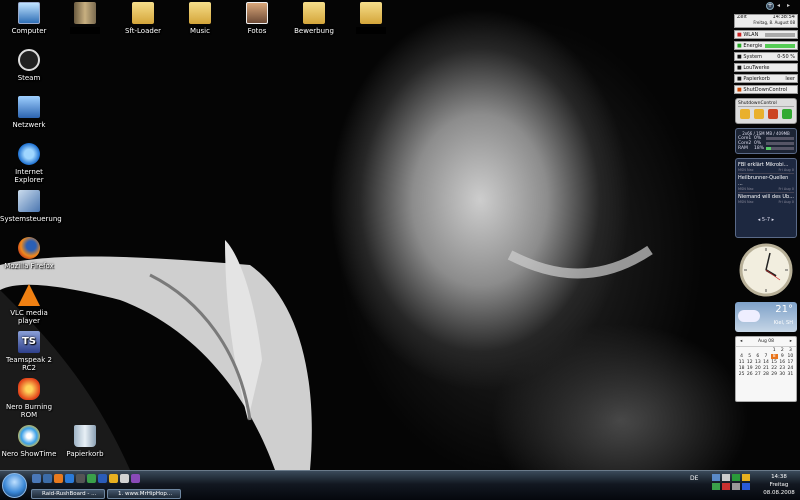  What do you see at coordinates (790, 350) in the screenshot?
I see `calendar-day: 3` at bounding box center [790, 350].